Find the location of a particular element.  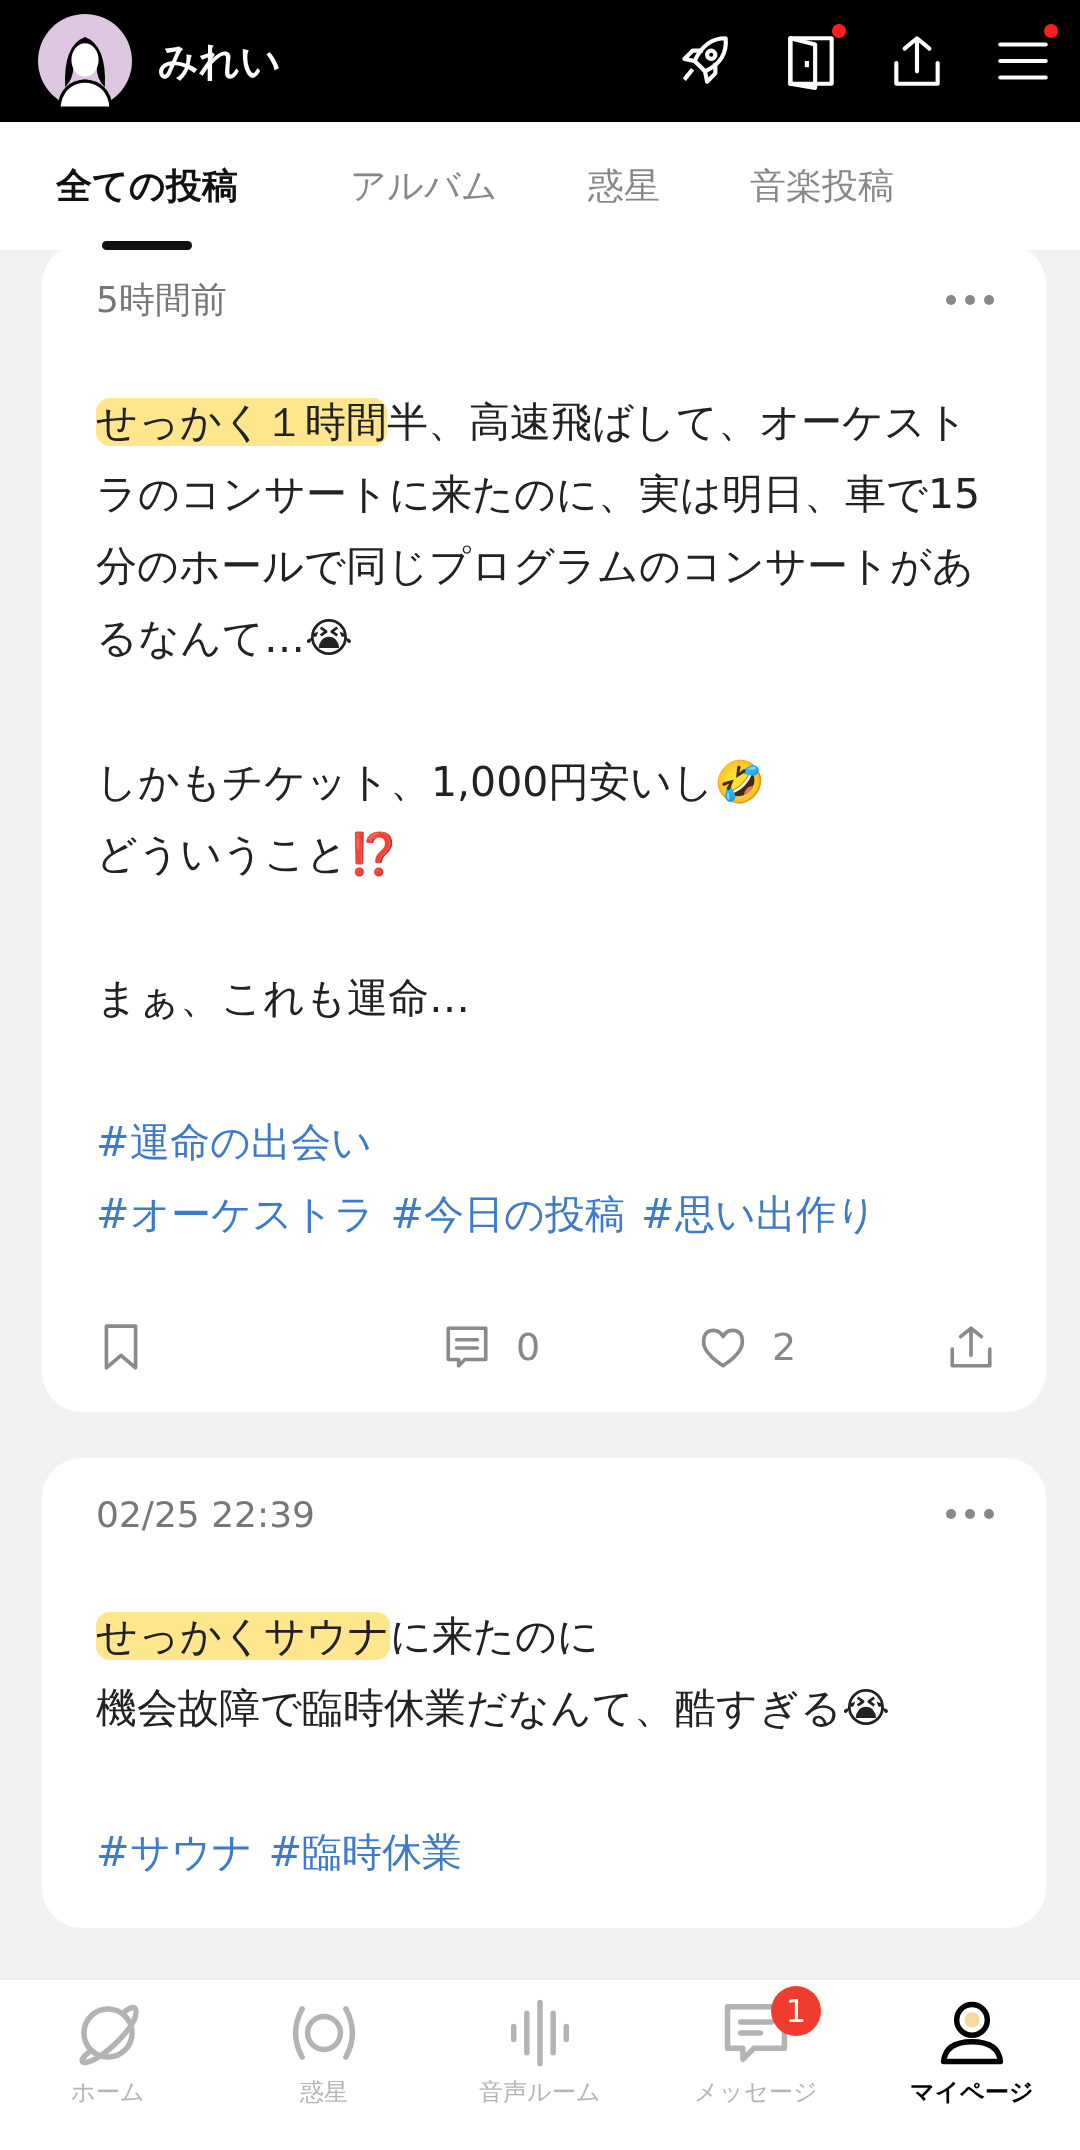

post-time: 02/25 22:39 is located at coordinates (205, 1514).